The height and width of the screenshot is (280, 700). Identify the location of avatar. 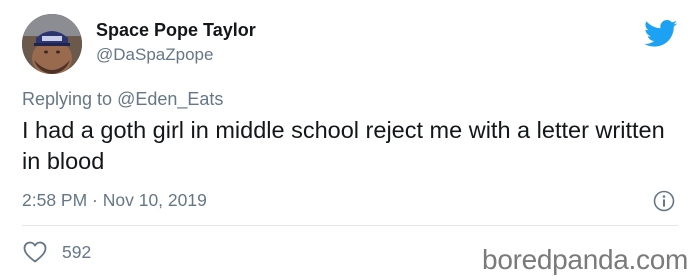
(52, 44).